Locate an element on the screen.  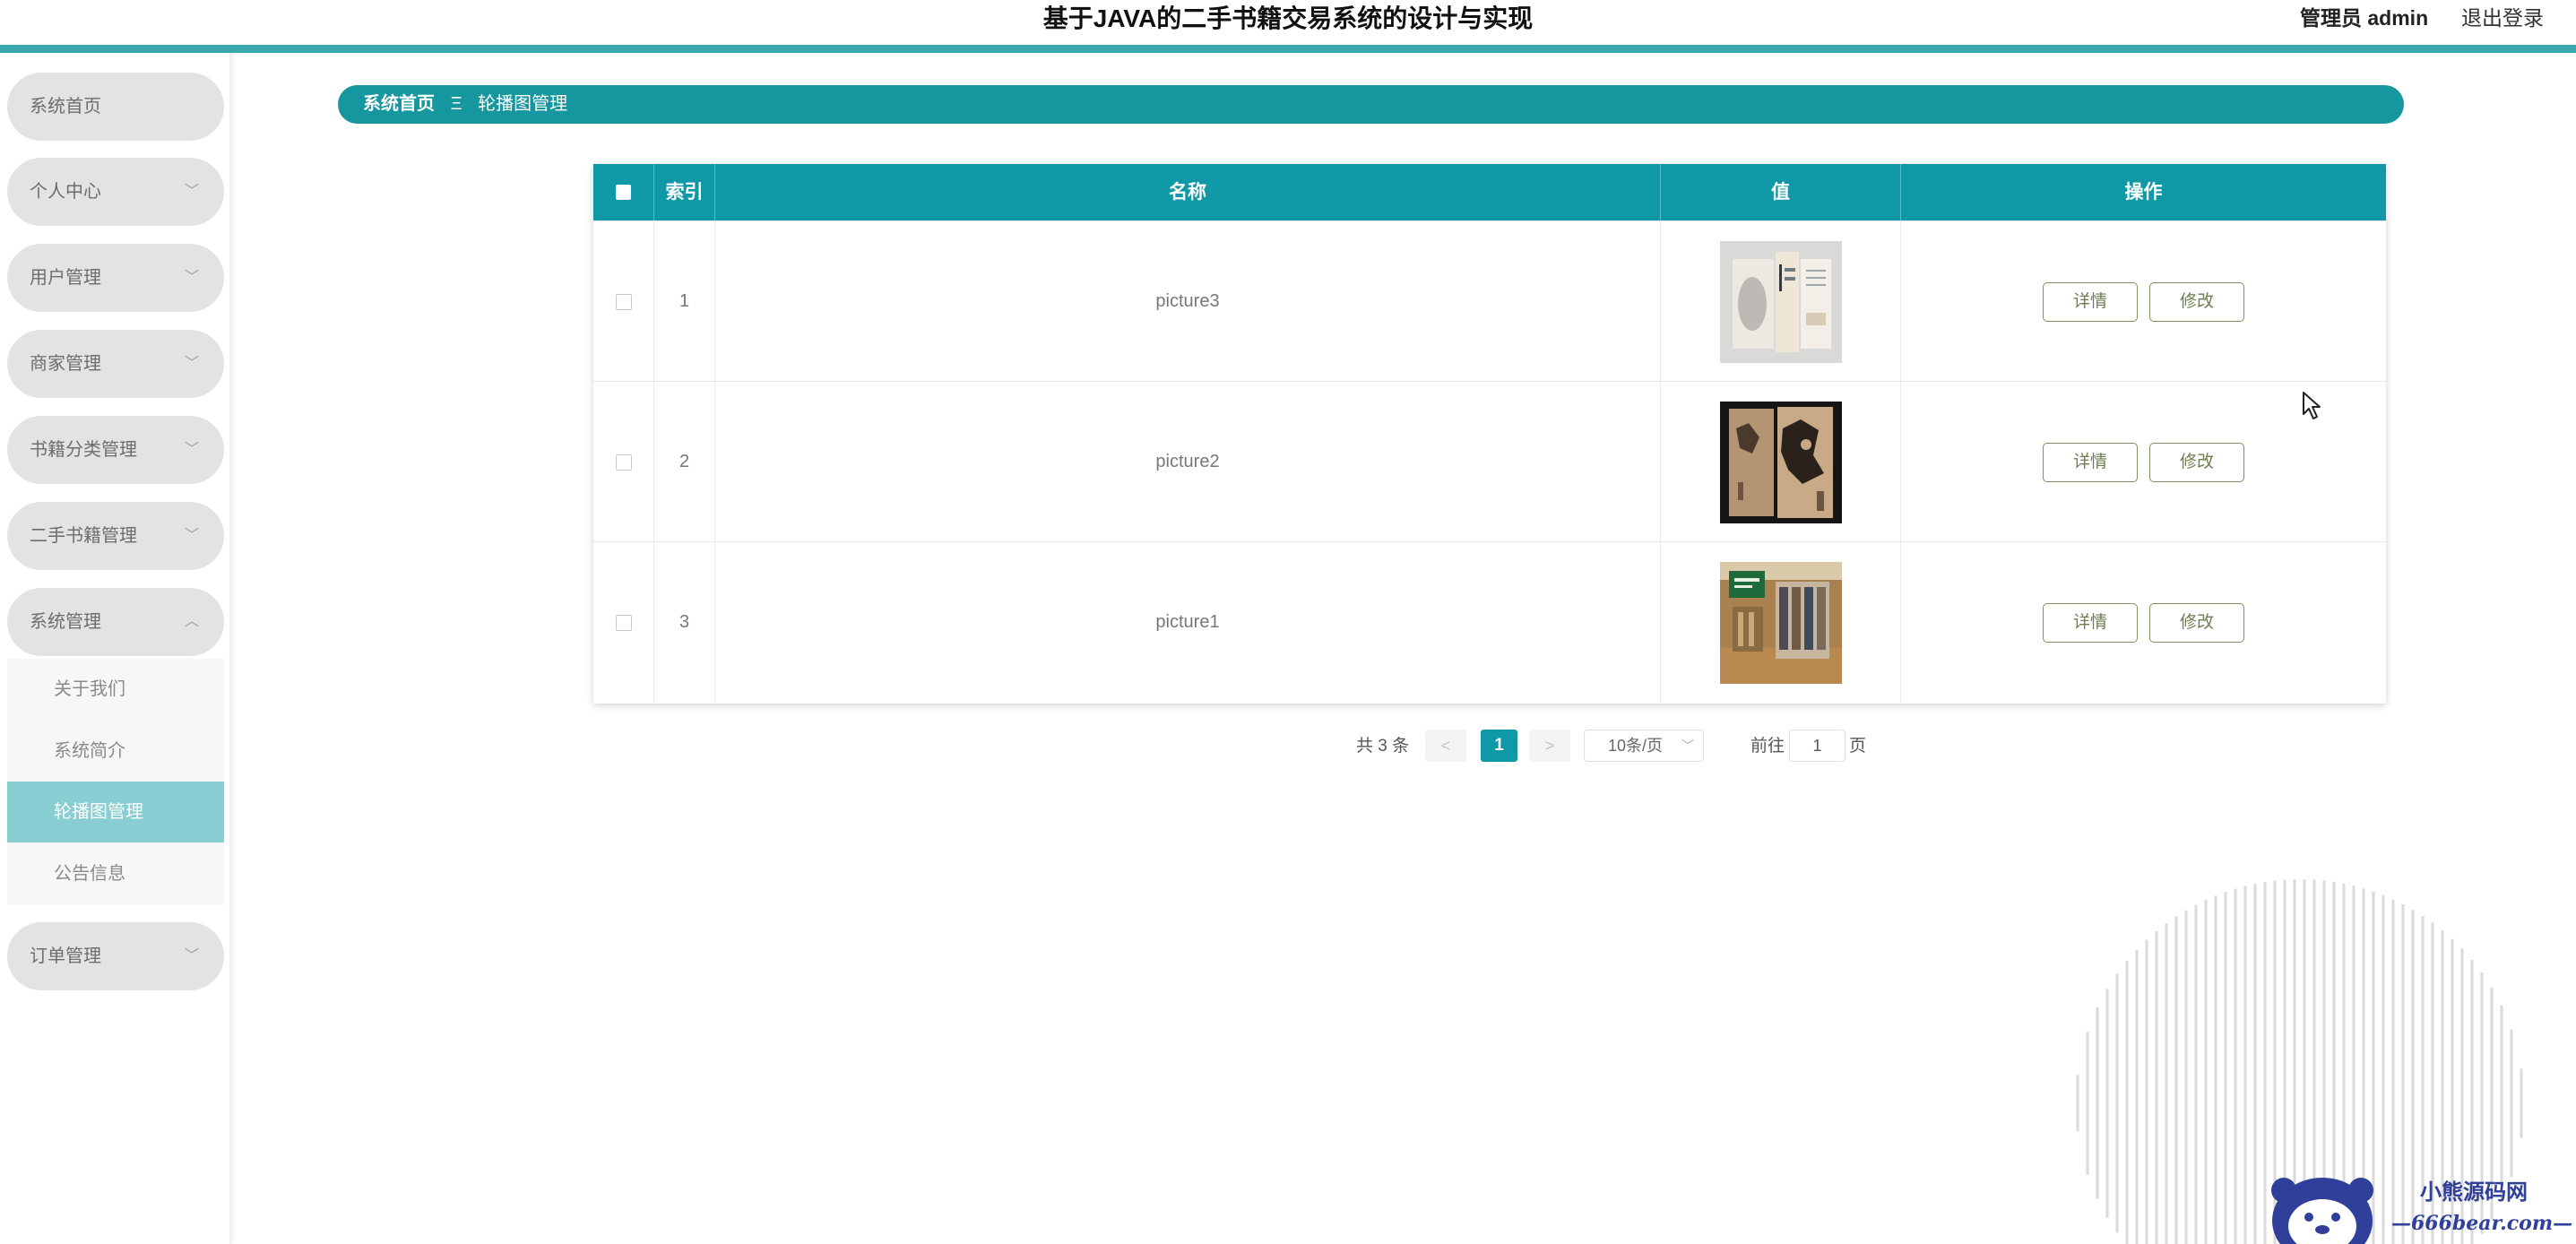
row-name: picture3 is located at coordinates (1188, 301).